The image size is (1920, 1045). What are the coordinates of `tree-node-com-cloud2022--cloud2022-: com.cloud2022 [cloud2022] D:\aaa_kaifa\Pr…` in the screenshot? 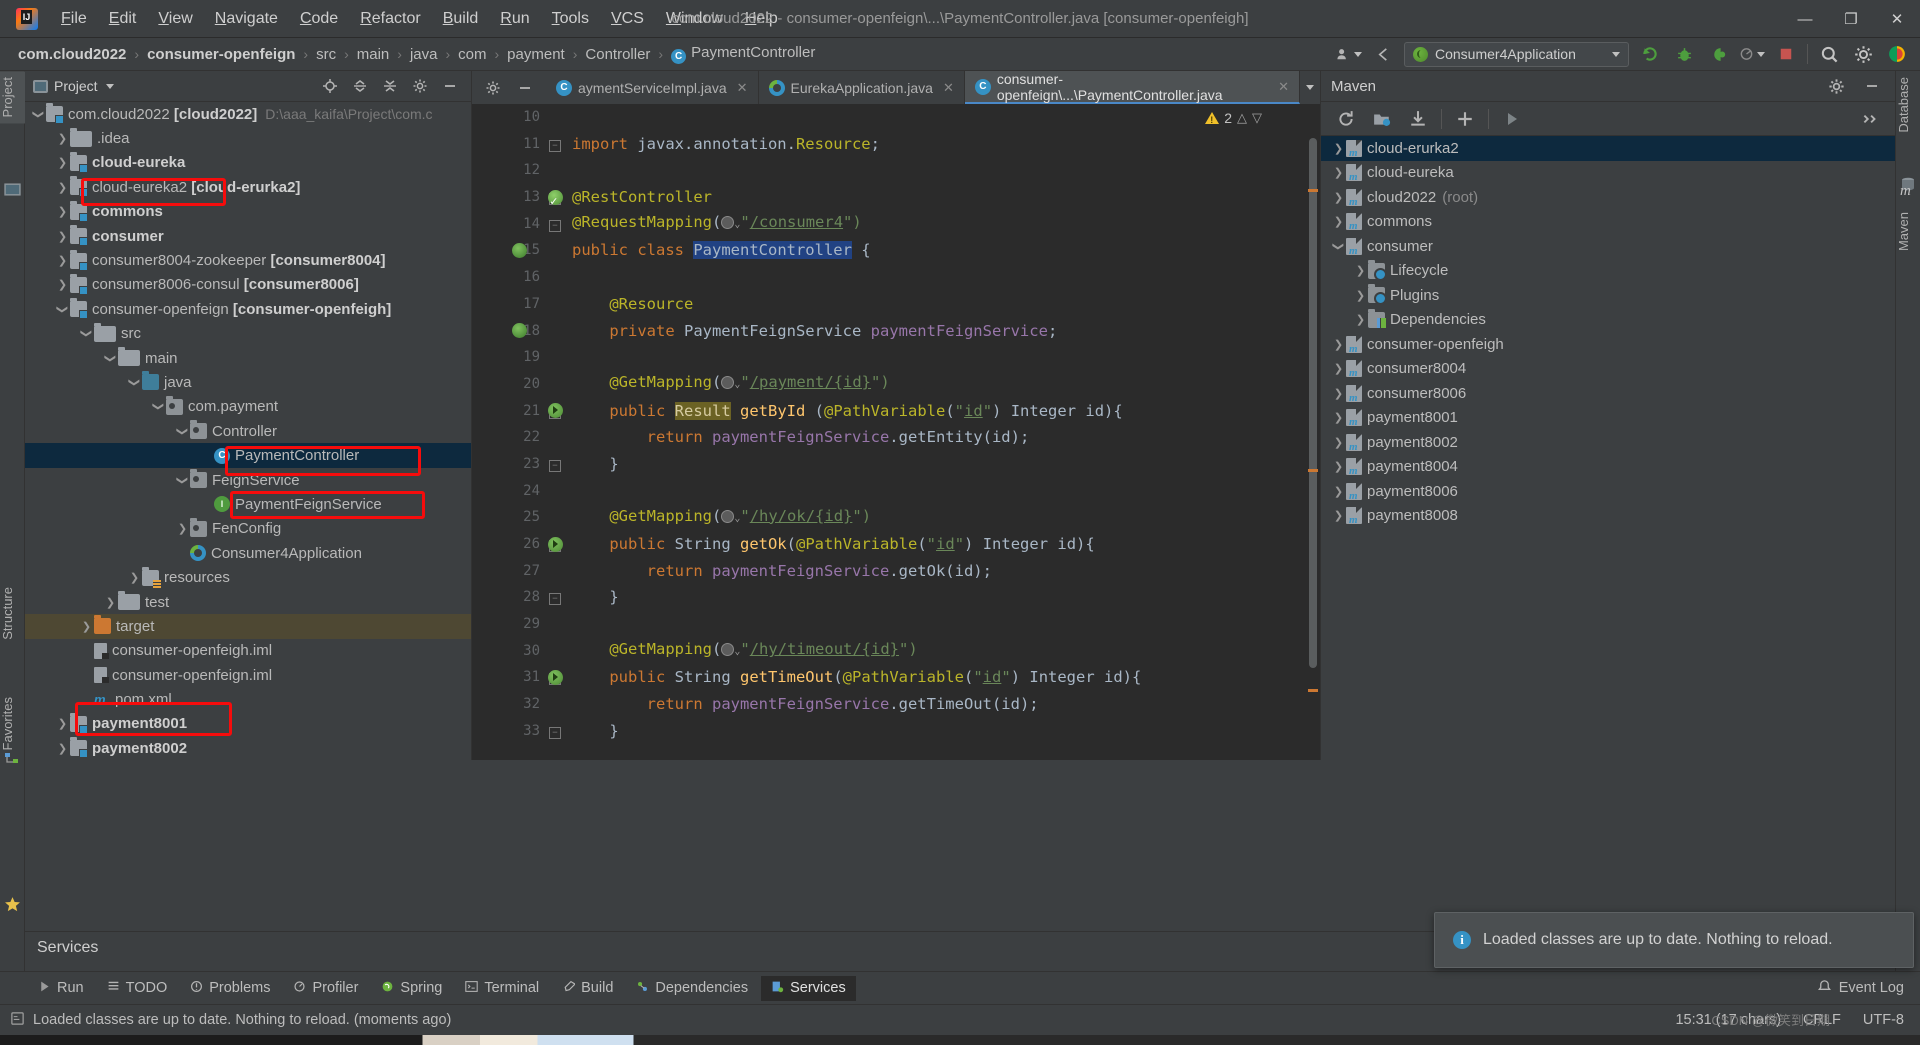 It's located at (248, 114).